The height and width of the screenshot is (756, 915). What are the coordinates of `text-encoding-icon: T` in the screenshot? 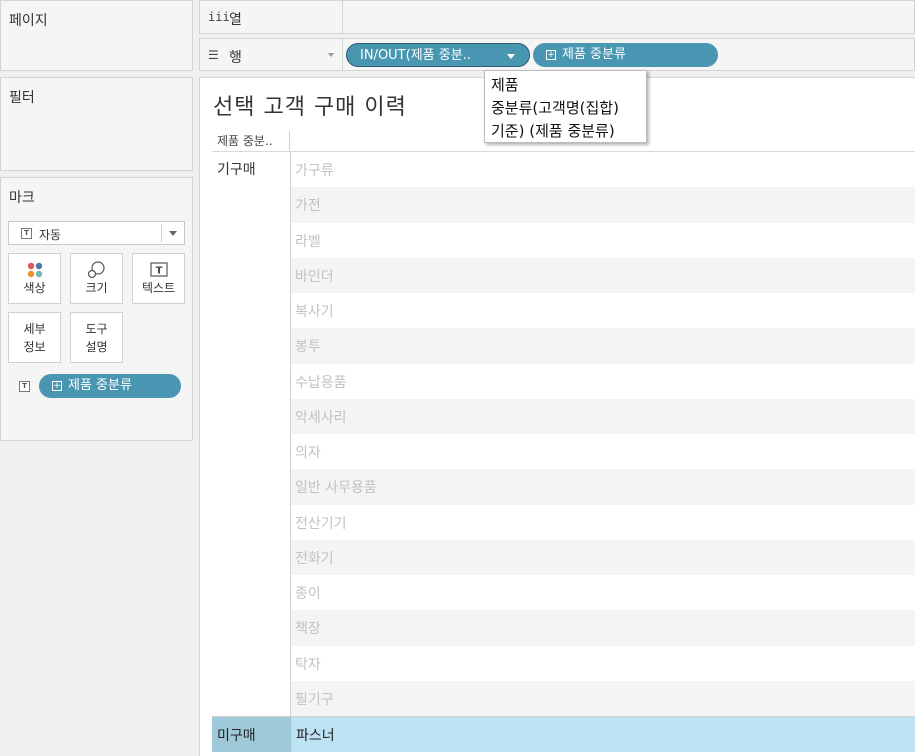 It's located at (24, 386).